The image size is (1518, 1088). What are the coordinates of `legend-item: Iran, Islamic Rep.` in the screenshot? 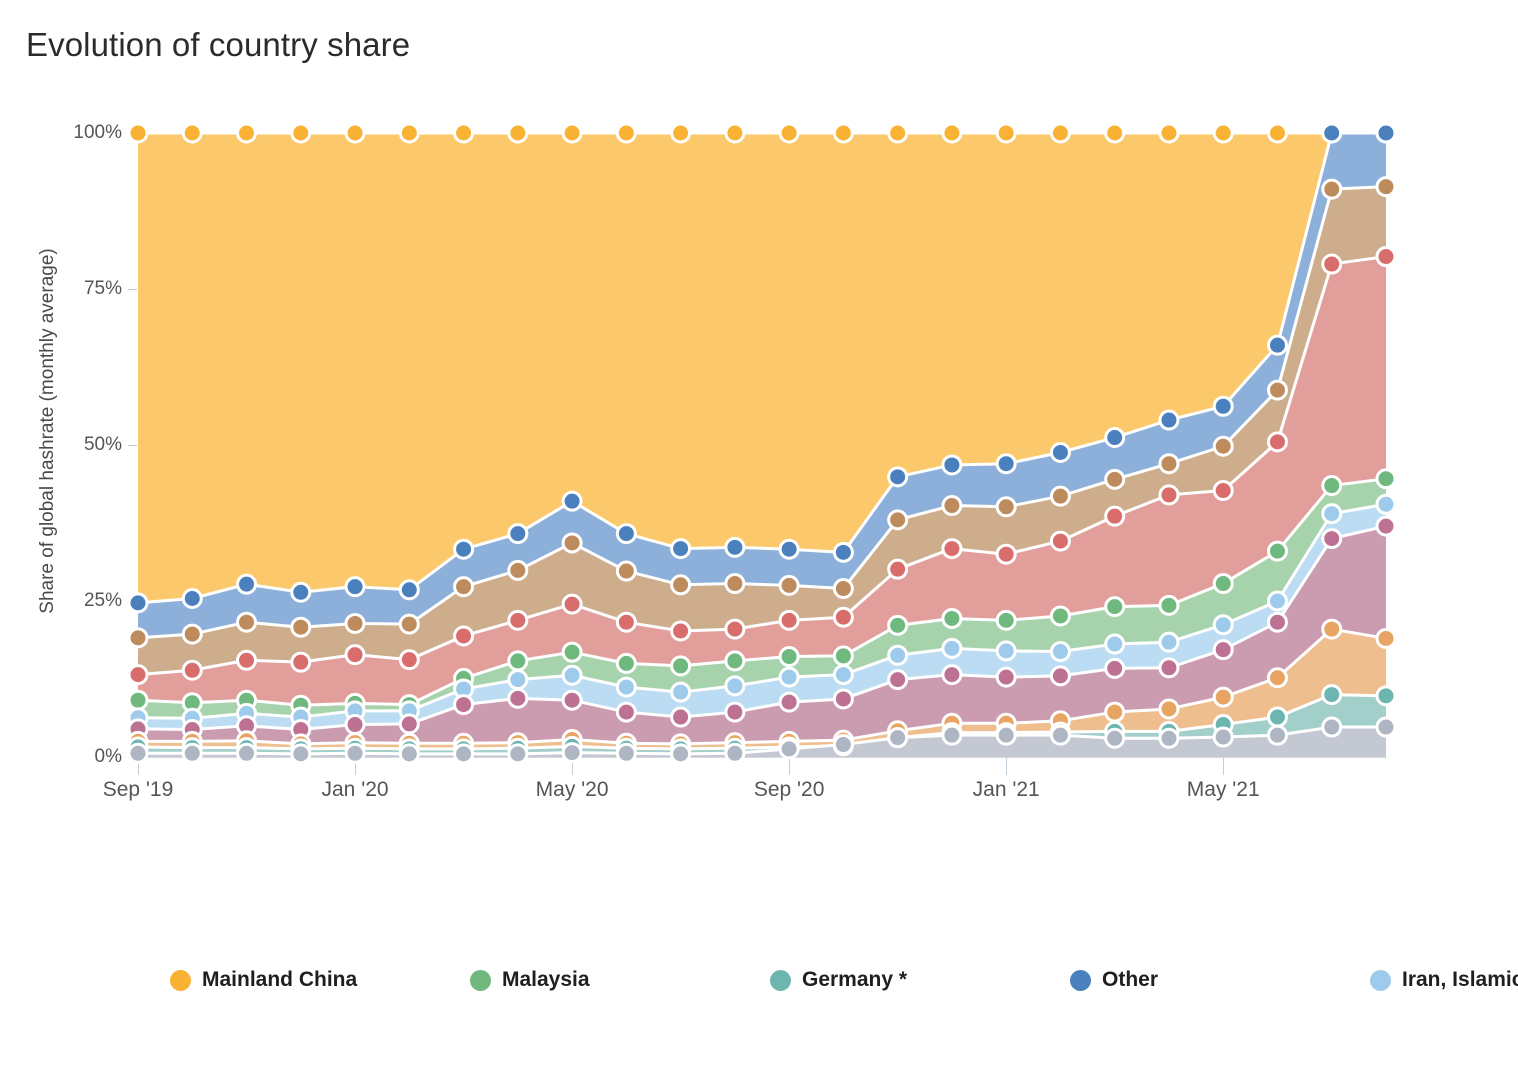 It's located at (1444, 980).